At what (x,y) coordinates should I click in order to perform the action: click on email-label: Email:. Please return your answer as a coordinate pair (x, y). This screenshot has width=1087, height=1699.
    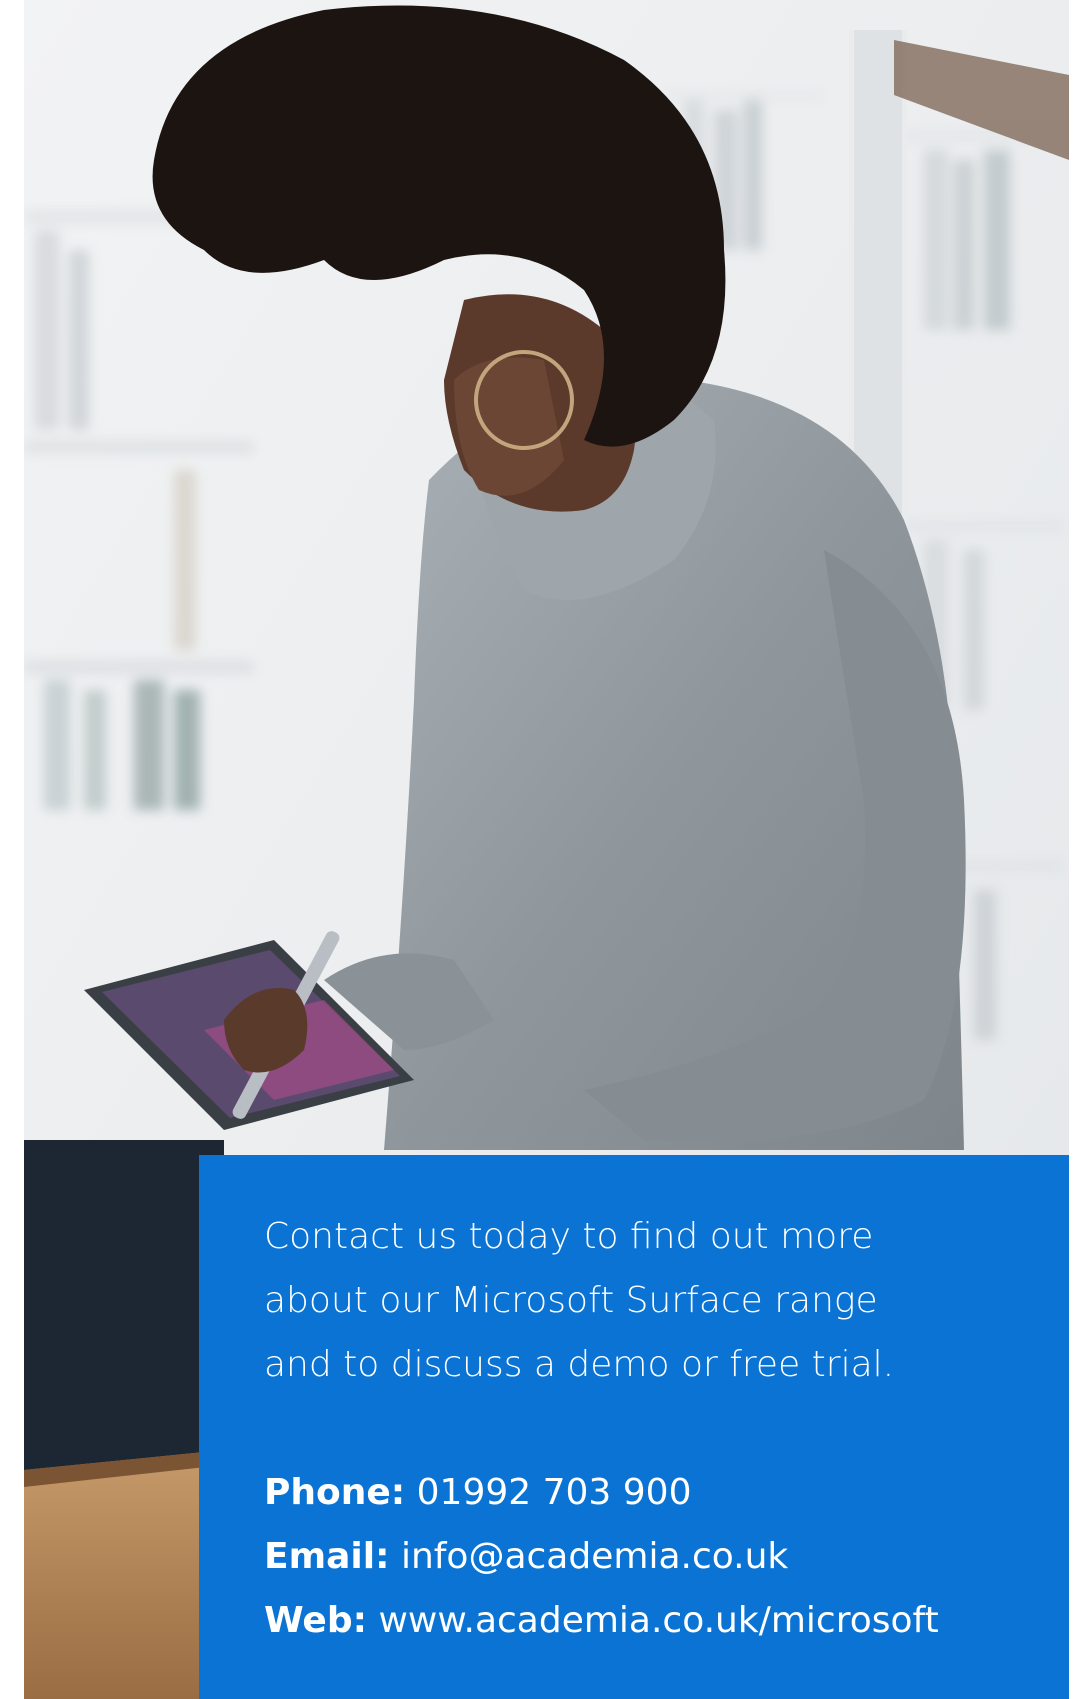
    Looking at the image, I should click on (327, 1556).